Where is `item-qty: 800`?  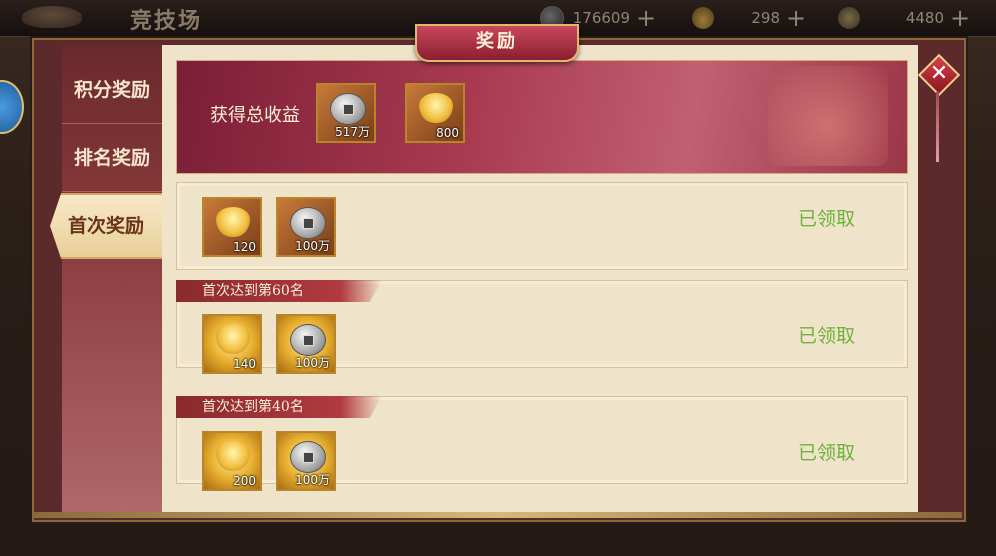 item-qty: 800 is located at coordinates (447, 133).